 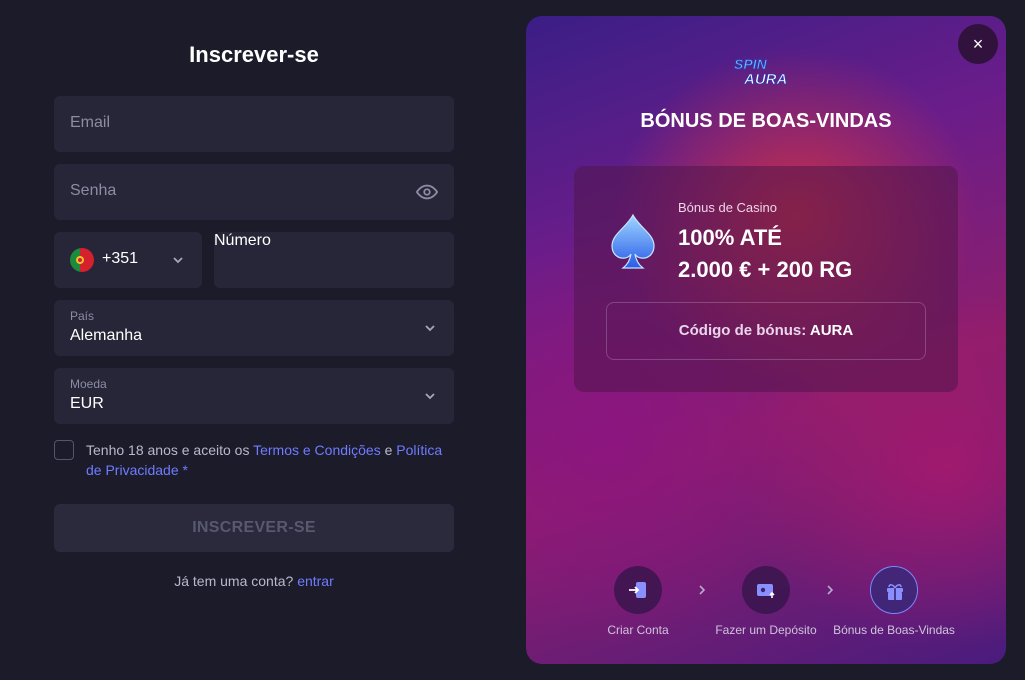 I want to click on step-label-welcome-bonus: Bónus de Boas-Vindas, so click(x=894, y=630).